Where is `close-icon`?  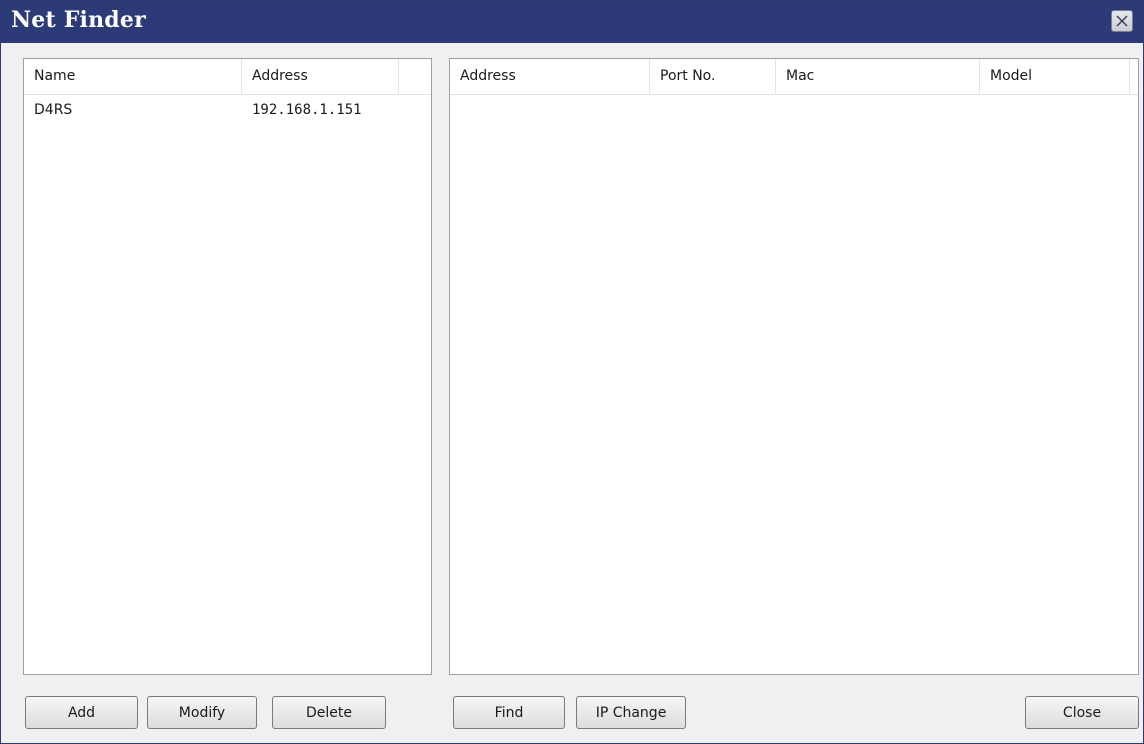
close-icon is located at coordinates (1122, 21).